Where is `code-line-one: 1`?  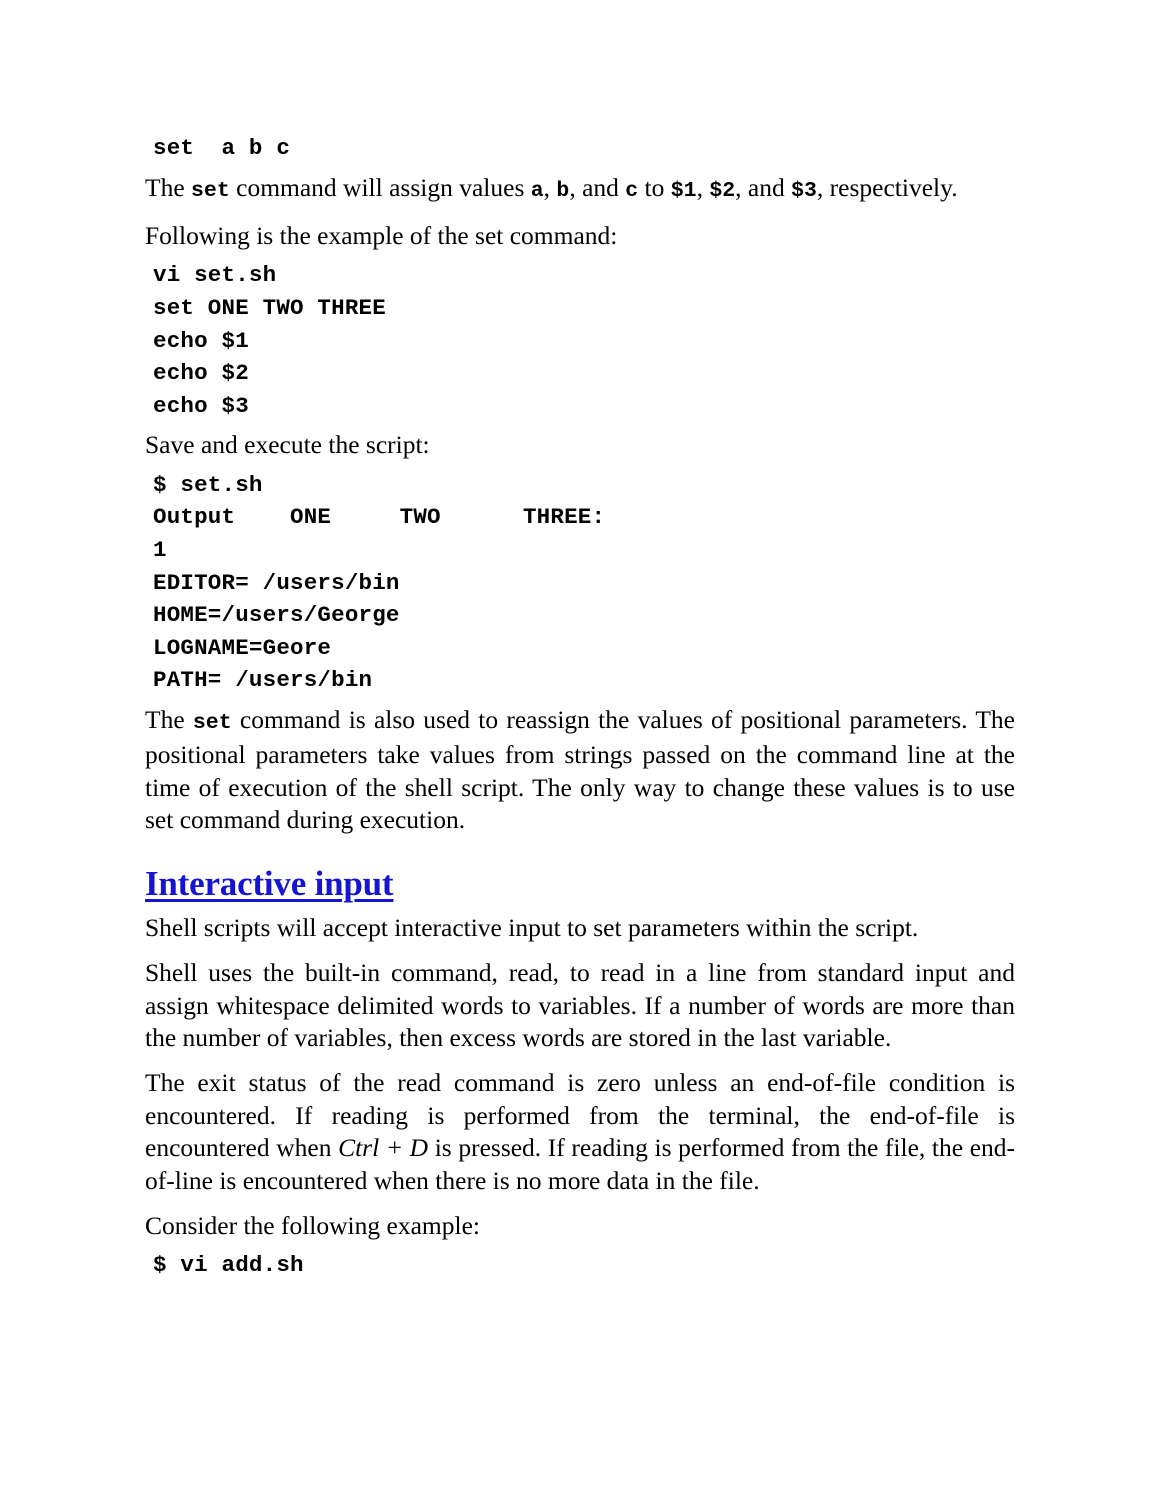
code-line-one: 1 is located at coordinates (160, 549).